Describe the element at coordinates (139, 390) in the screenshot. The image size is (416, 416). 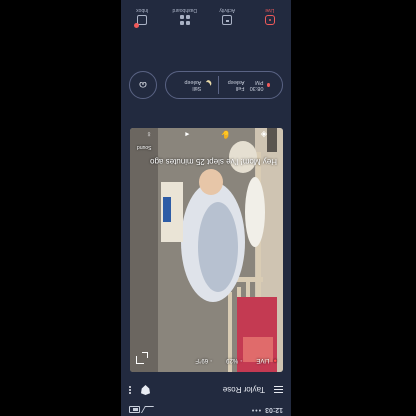
I see `header-actions` at that location.